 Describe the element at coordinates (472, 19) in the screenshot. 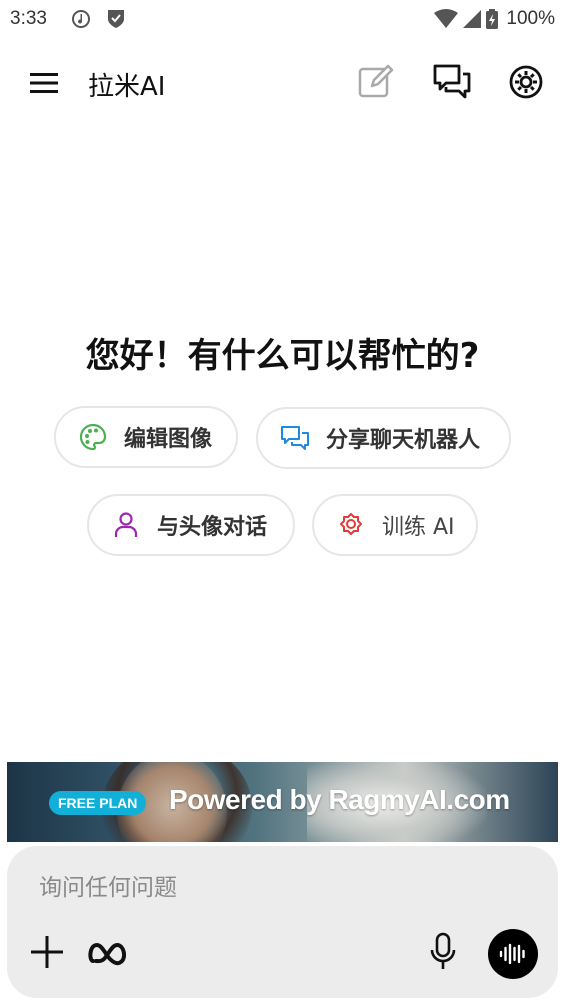

I see `signal-icon` at that location.